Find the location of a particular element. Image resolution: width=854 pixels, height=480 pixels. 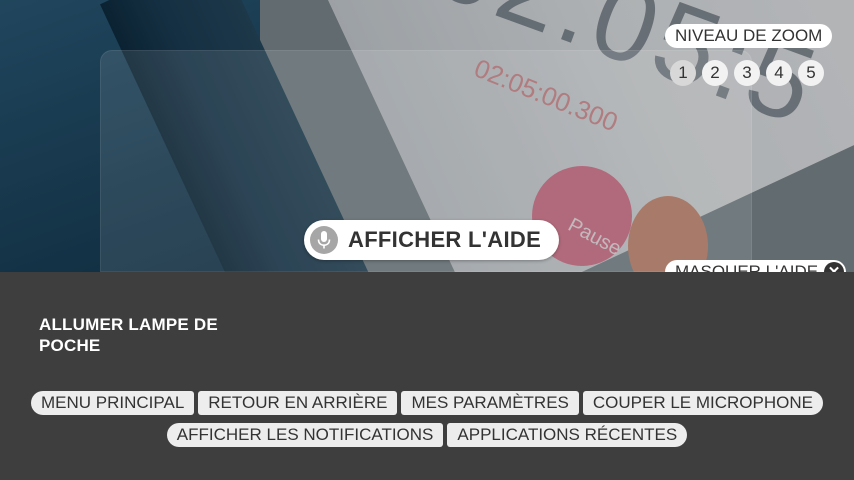

flashlight-command: ALLUMER LAMPE DE POCHE is located at coordinates (139, 335).